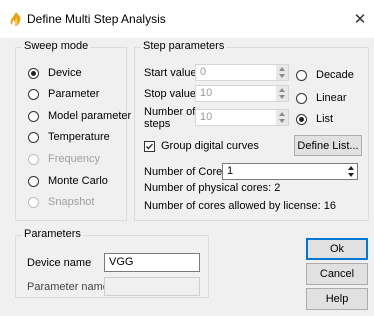  I want to click on close-button: ✕, so click(360, 19).